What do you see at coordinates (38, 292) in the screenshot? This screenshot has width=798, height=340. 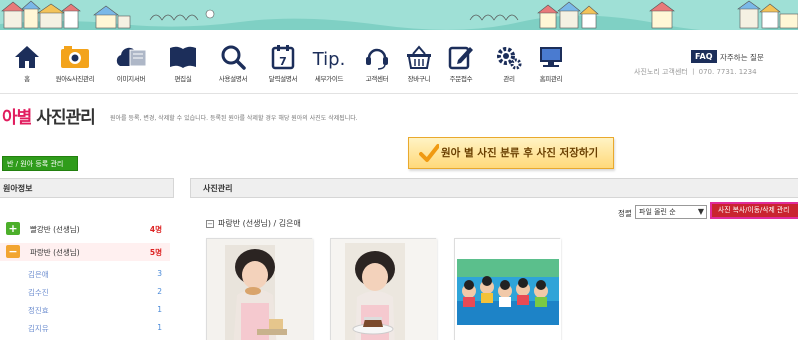 I see `child-name: 김수진` at bounding box center [38, 292].